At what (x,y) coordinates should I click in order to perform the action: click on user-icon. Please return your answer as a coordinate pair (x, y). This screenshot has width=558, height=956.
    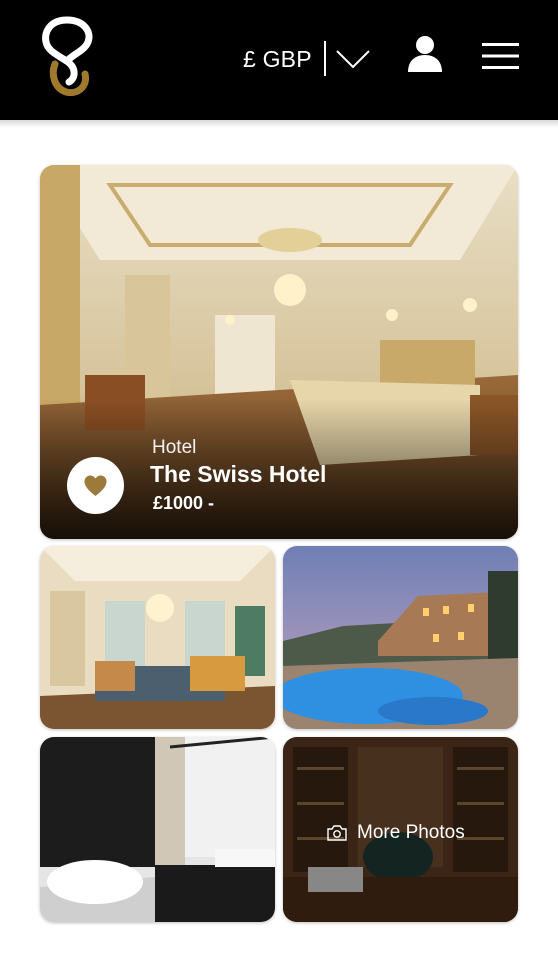
    Looking at the image, I should click on (425, 54).